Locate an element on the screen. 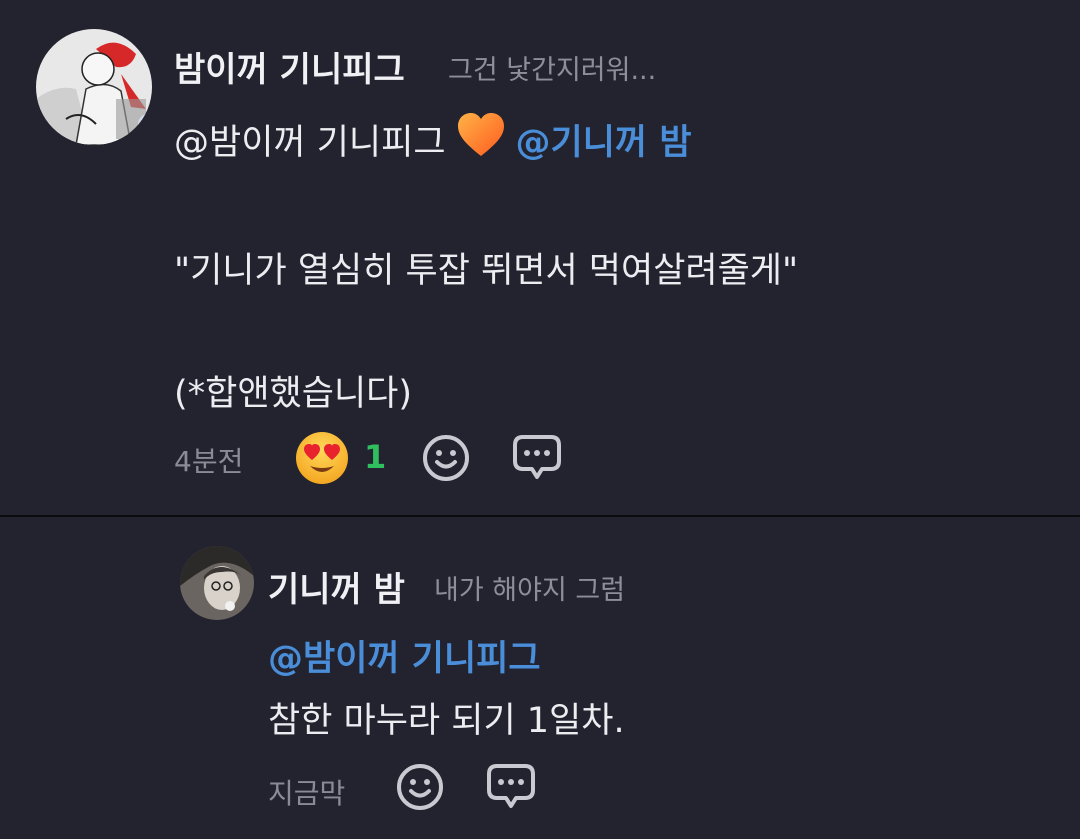  reaction-button is located at coordinates (322, 458).